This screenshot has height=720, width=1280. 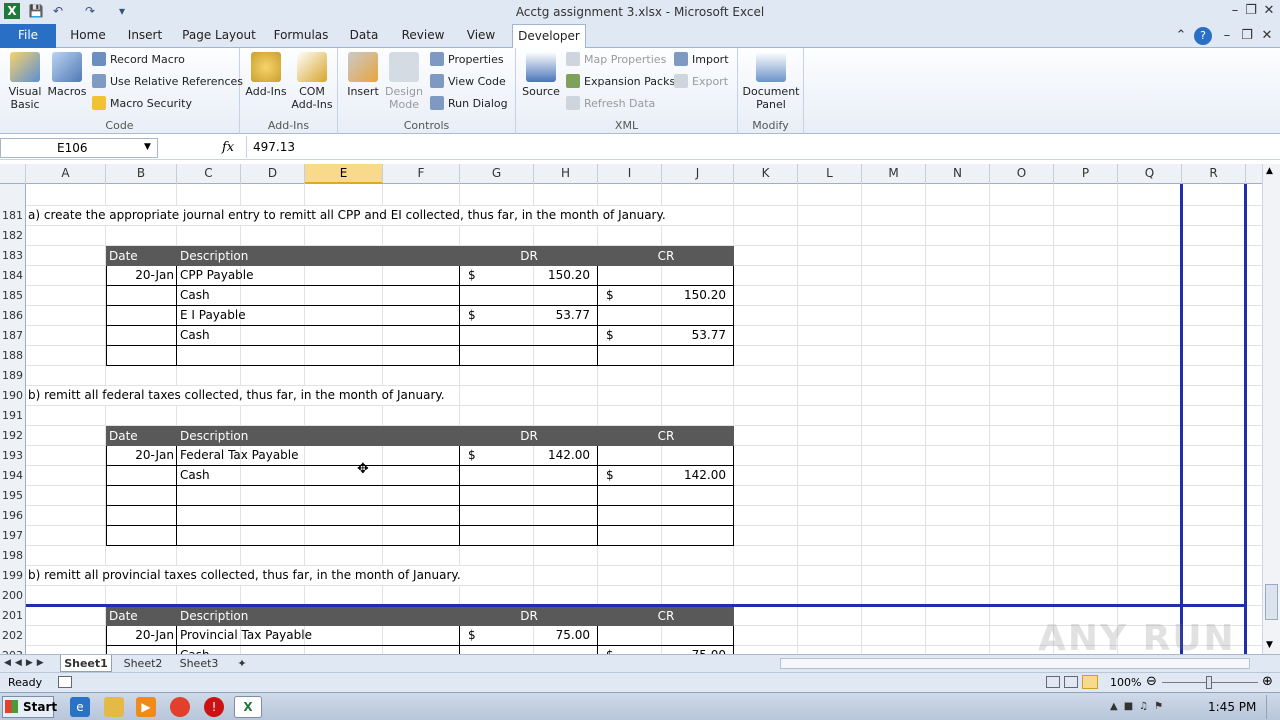 What do you see at coordinates (1125, 682) in the screenshot?
I see `zoom-level: 100%` at bounding box center [1125, 682].